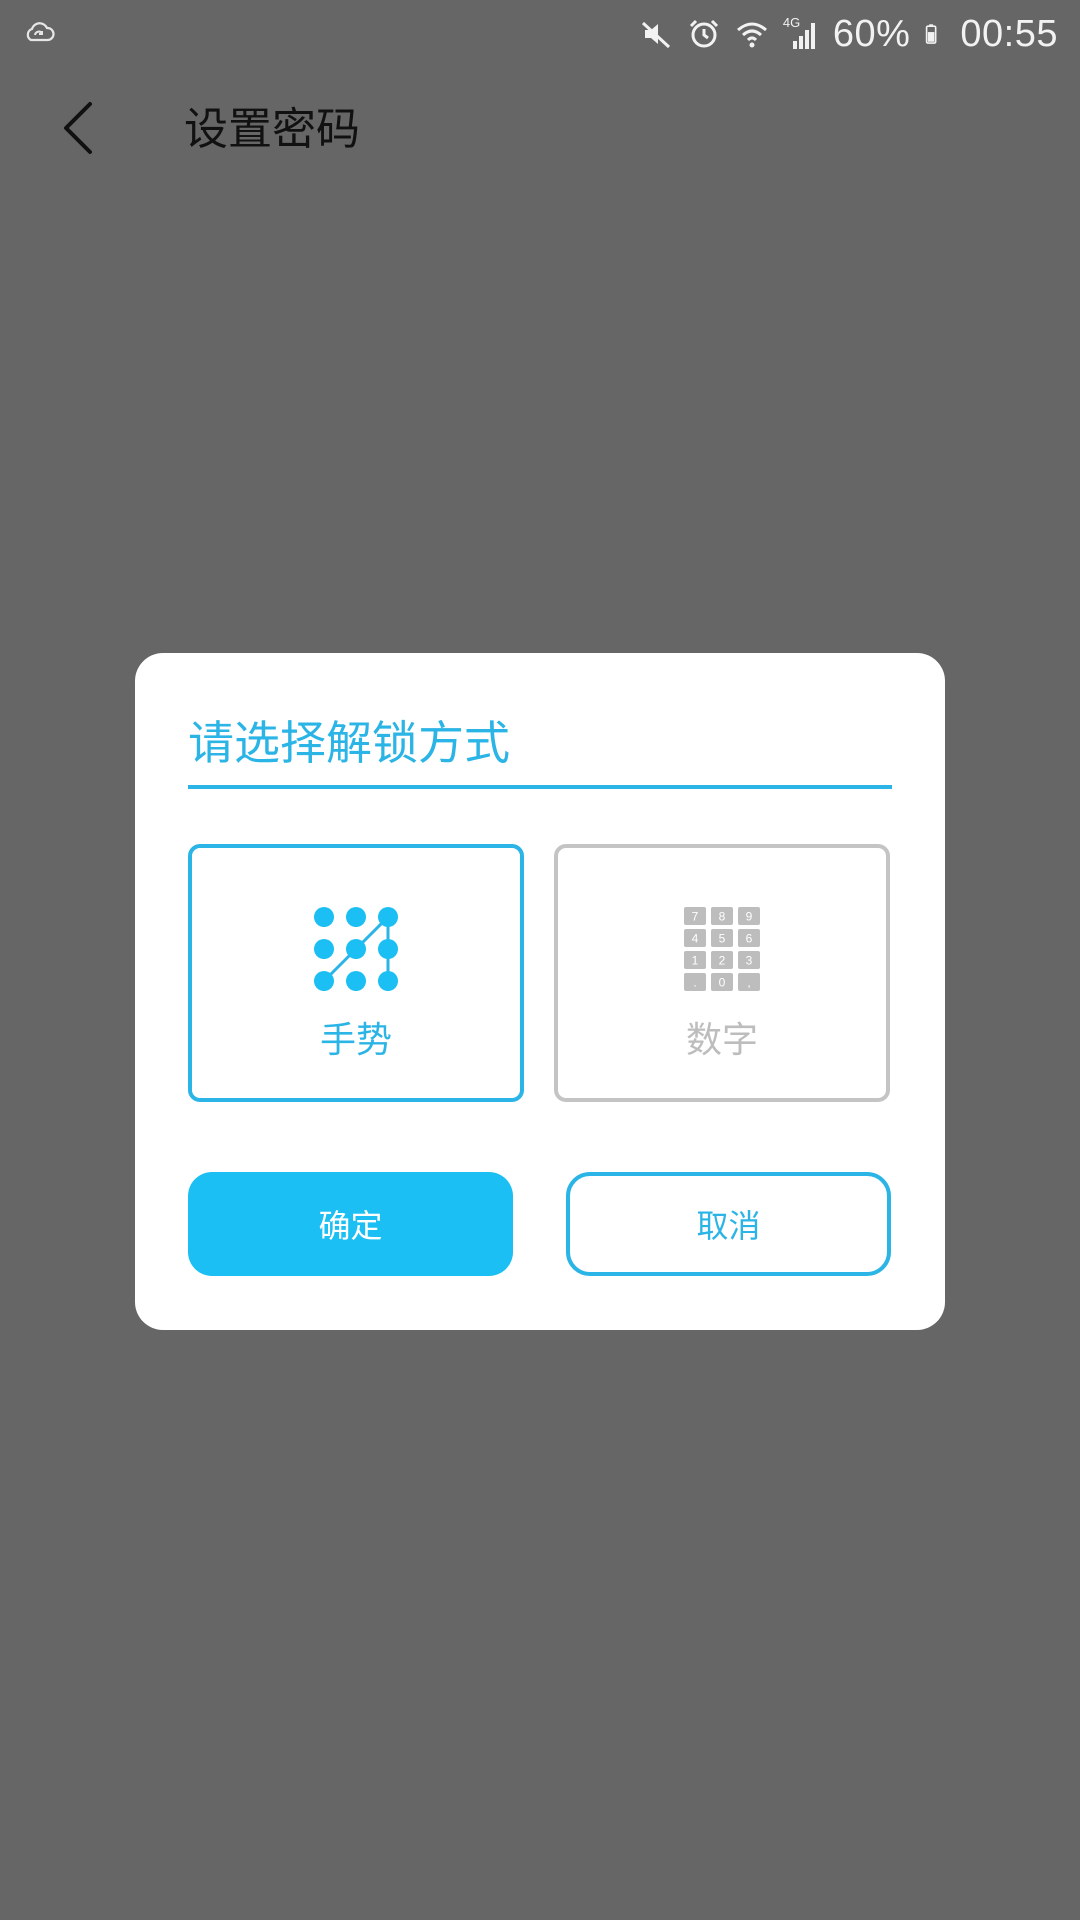 This screenshot has width=1080, height=1920. What do you see at coordinates (349, 743) in the screenshot?
I see `dialog-title: 请选择解锁方式` at bounding box center [349, 743].